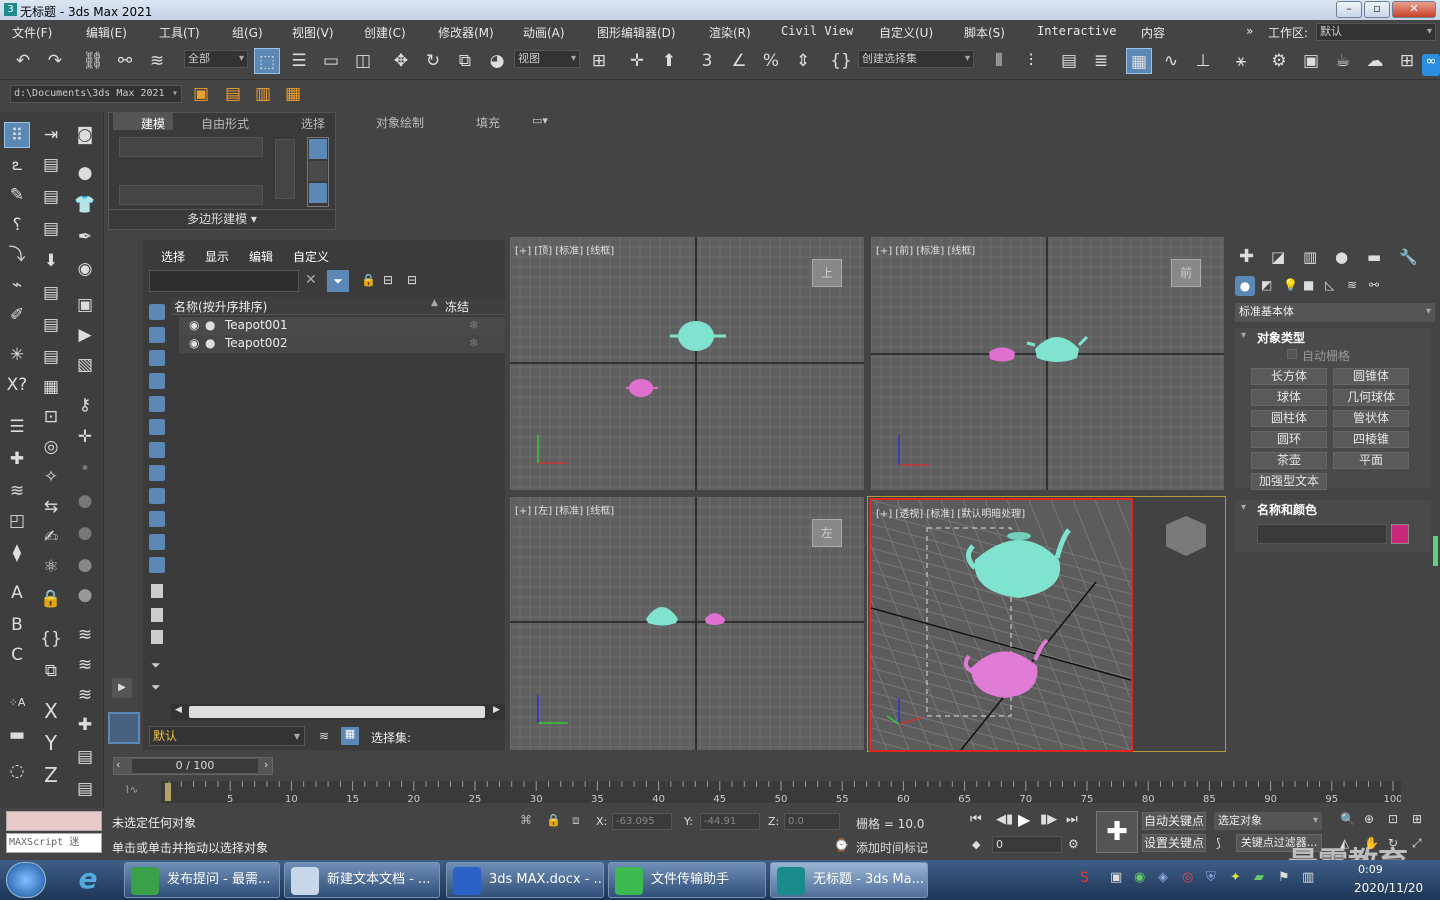 The width and height of the screenshot is (1440, 900). I want to click on ribbon-tab-paint: 对象绘制, so click(400, 122).